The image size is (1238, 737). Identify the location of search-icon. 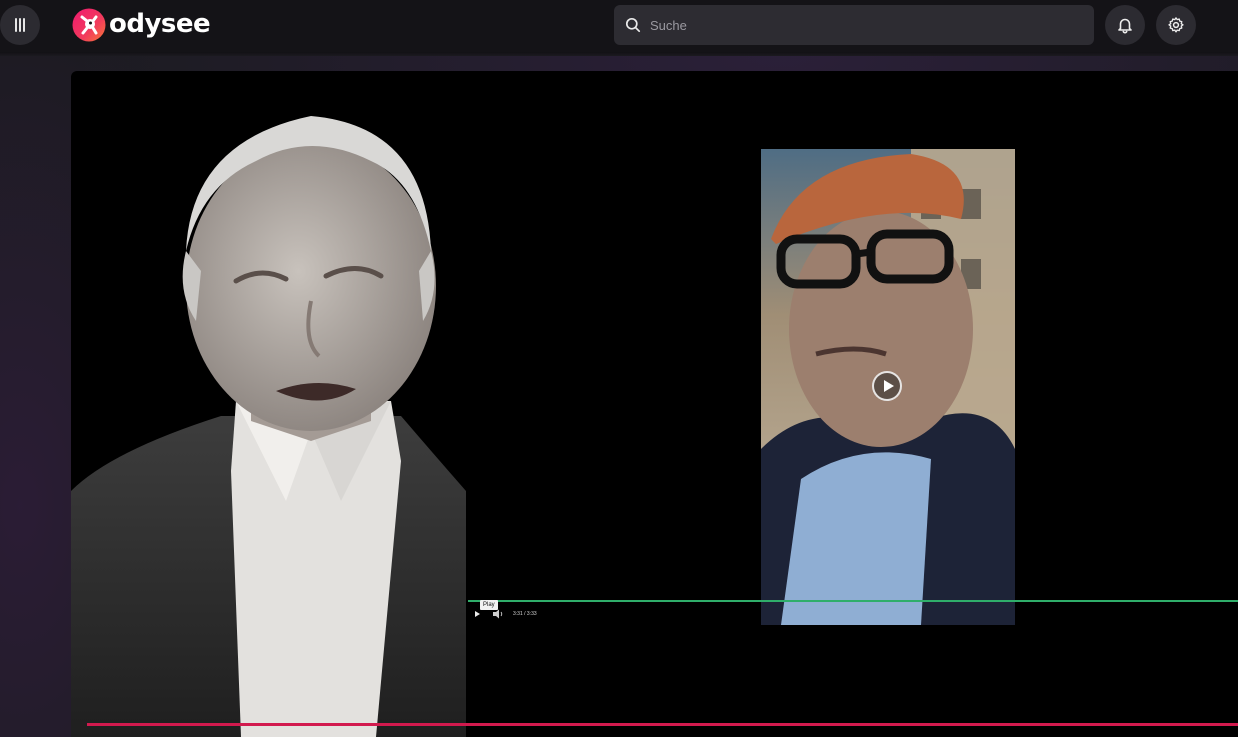
(633, 25).